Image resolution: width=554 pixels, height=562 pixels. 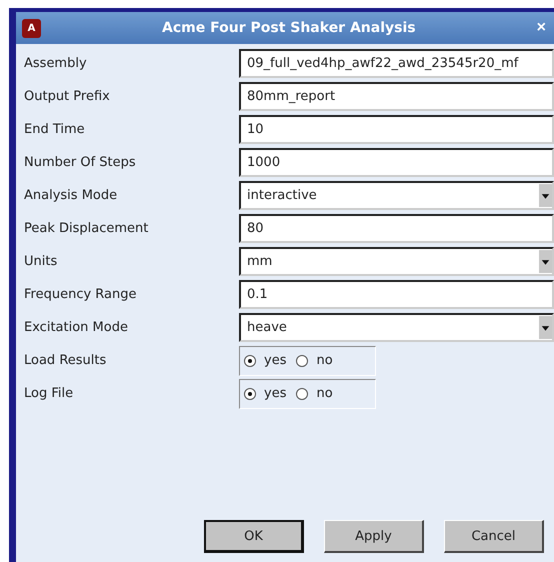 What do you see at coordinates (76, 327) in the screenshot?
I see `field-label: Excitation Mode` at bounding box center [76, 327].